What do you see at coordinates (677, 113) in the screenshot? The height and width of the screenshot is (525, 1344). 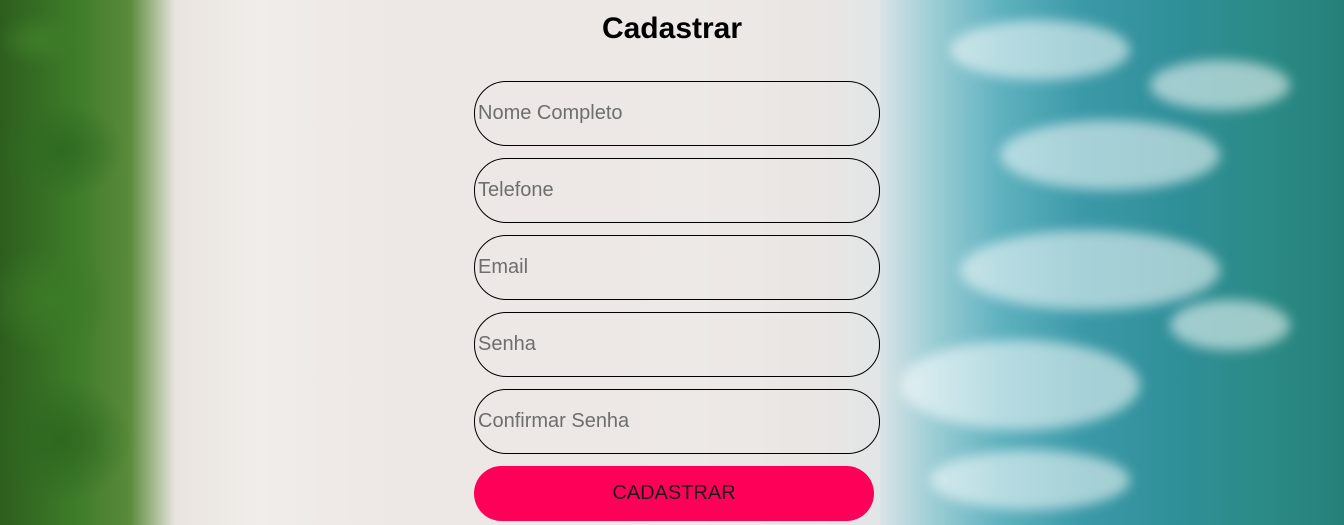 I see `full-name-field` at bounding box center [677, 113].